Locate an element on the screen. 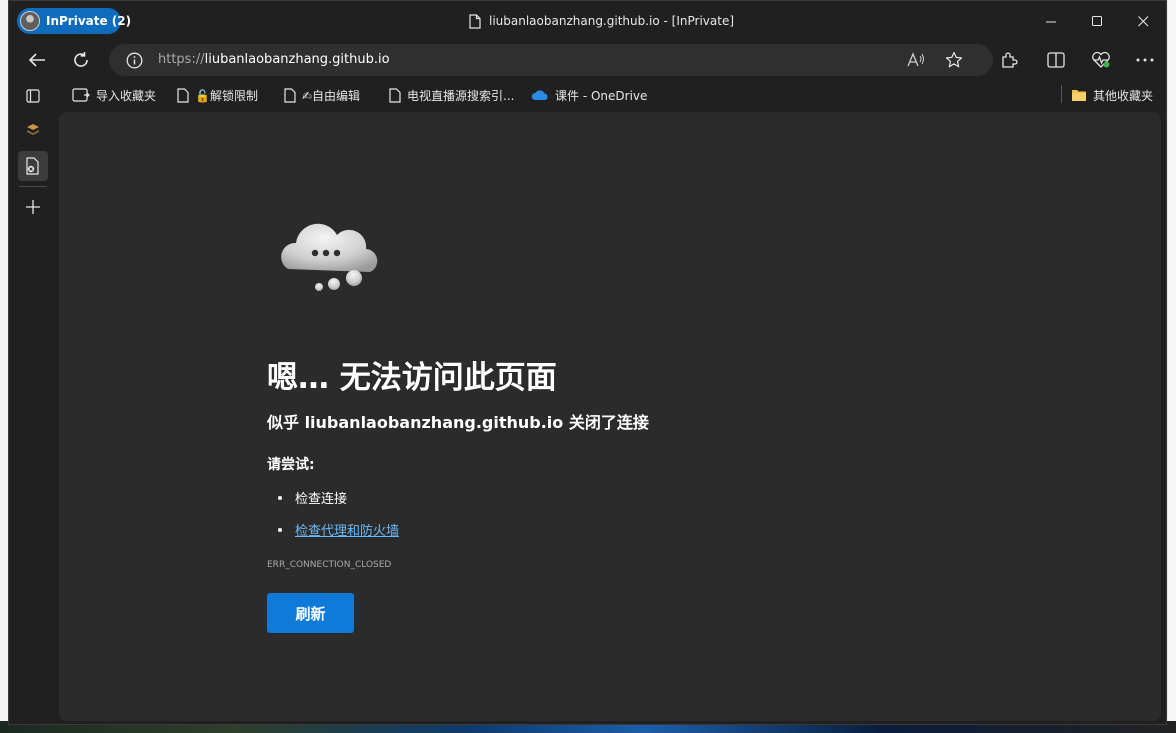 This screenshot has width=1176, height=733. favorite-onedrive: 课件 - OneDrive is located at coordinates (589, 95).